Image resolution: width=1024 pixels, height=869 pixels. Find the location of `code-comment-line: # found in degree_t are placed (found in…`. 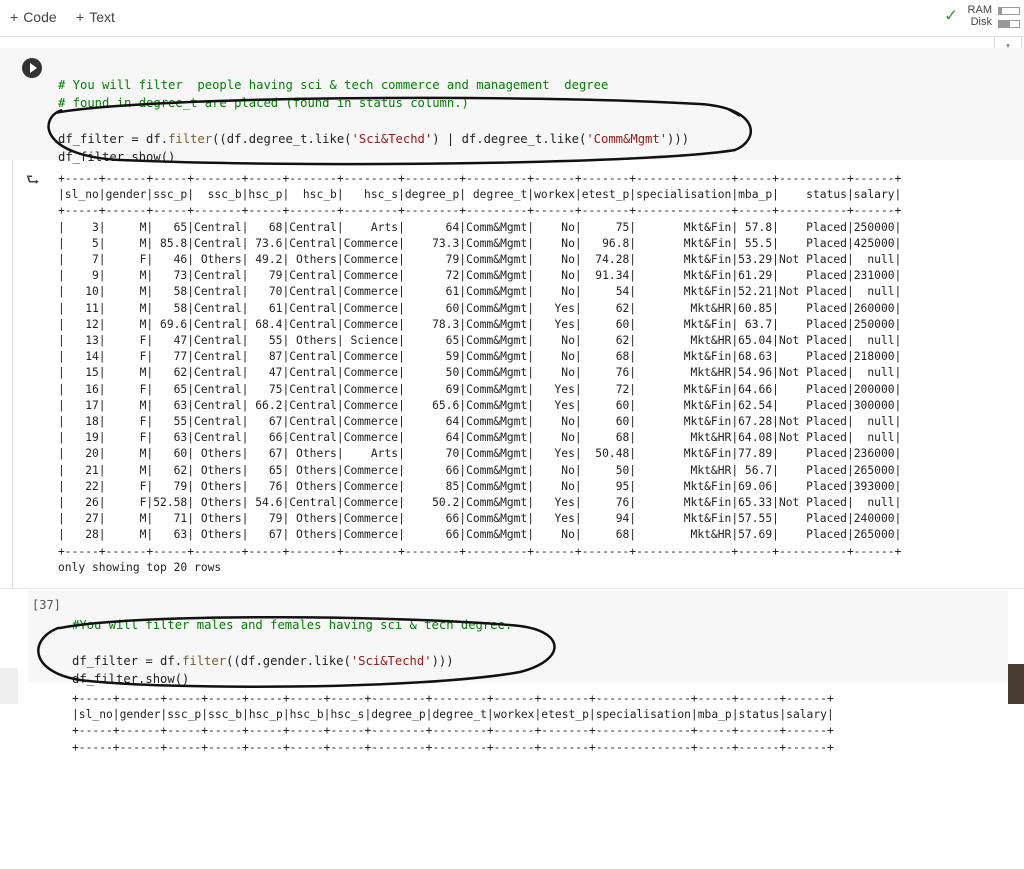

code-comment-line: # found in degree_t are placed (found in… is located at coordinates (263, 103).